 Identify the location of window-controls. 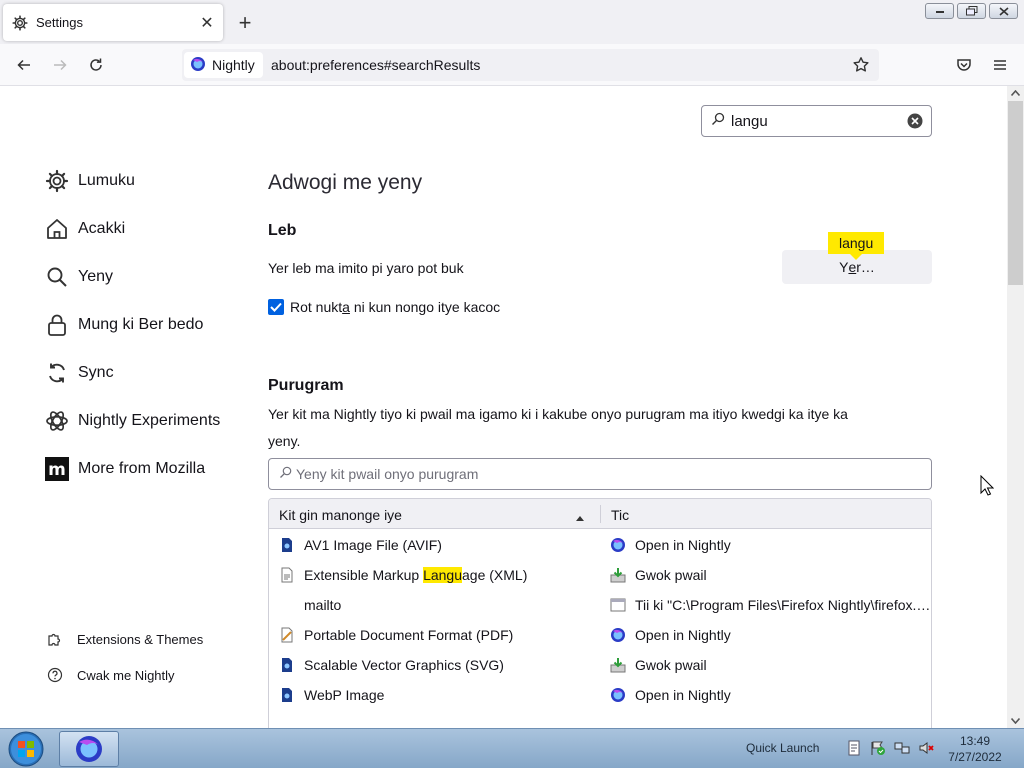
(971, 11).